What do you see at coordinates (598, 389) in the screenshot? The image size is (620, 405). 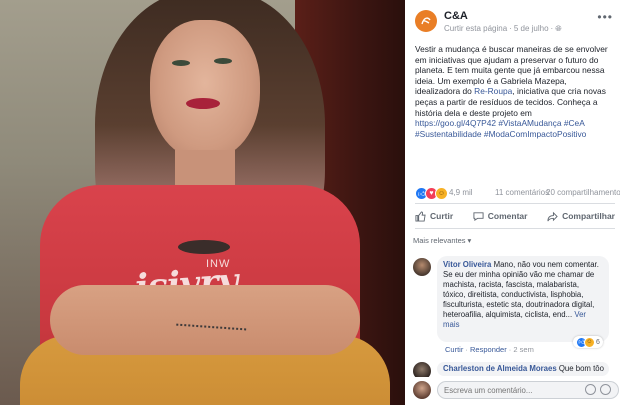 I see `composer-icons` at bounding box center [598, 389].